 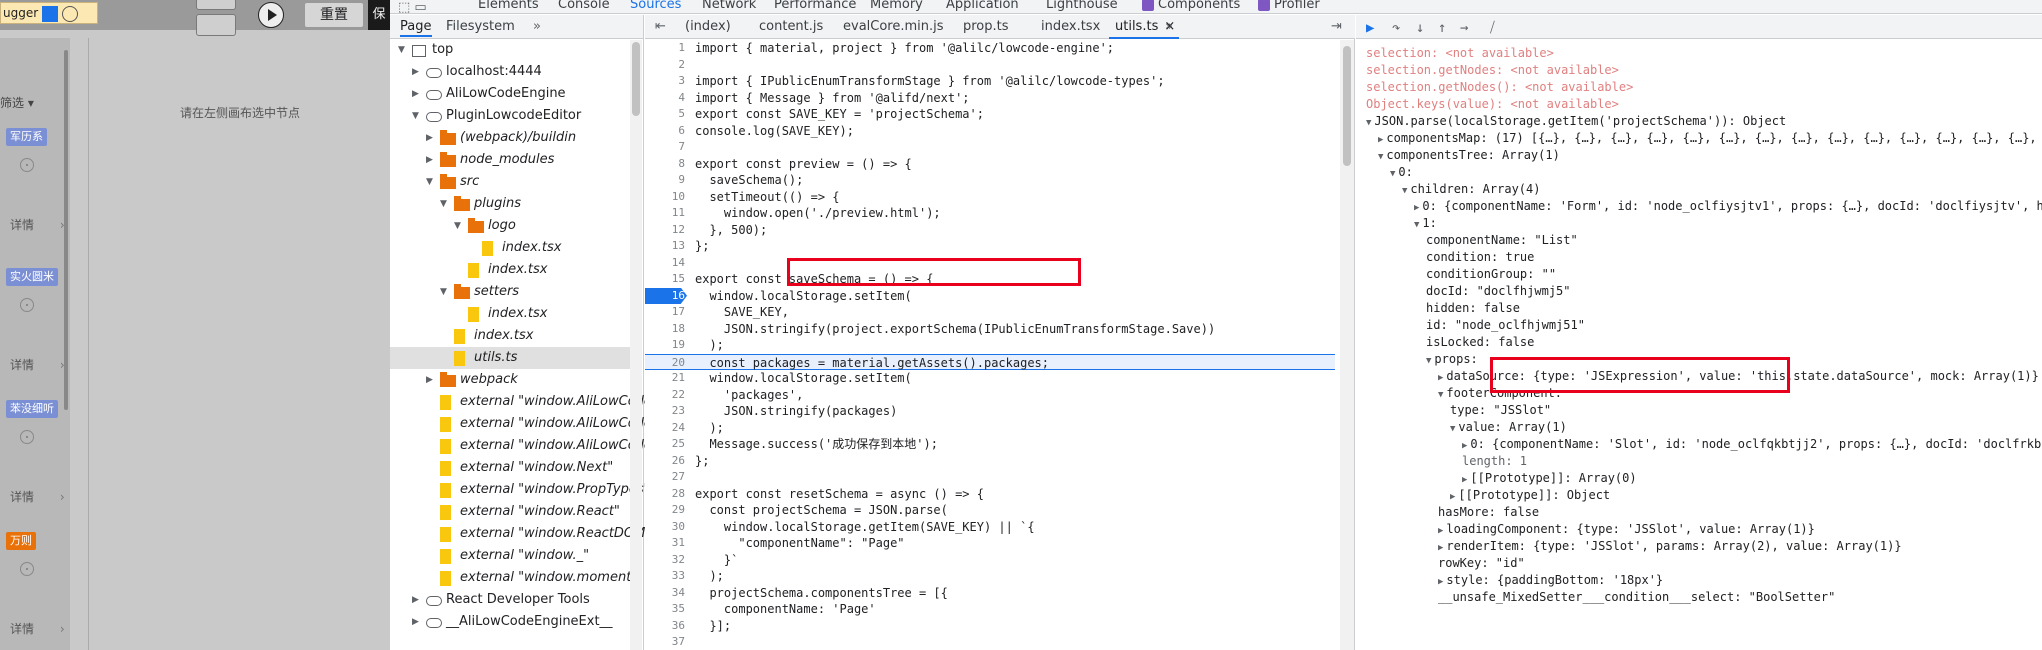 I want to click on scope-row: hidden: false, so click(x=1473, y=308).